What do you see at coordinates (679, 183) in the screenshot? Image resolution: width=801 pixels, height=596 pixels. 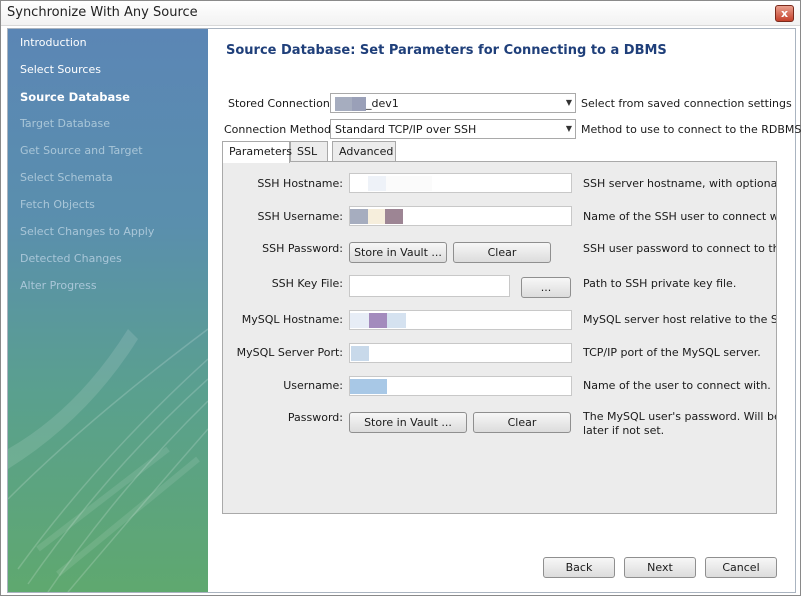 I see `ssh-hostname-hint: SSH server hostname, with optional por` at bounding box center [679, 183].